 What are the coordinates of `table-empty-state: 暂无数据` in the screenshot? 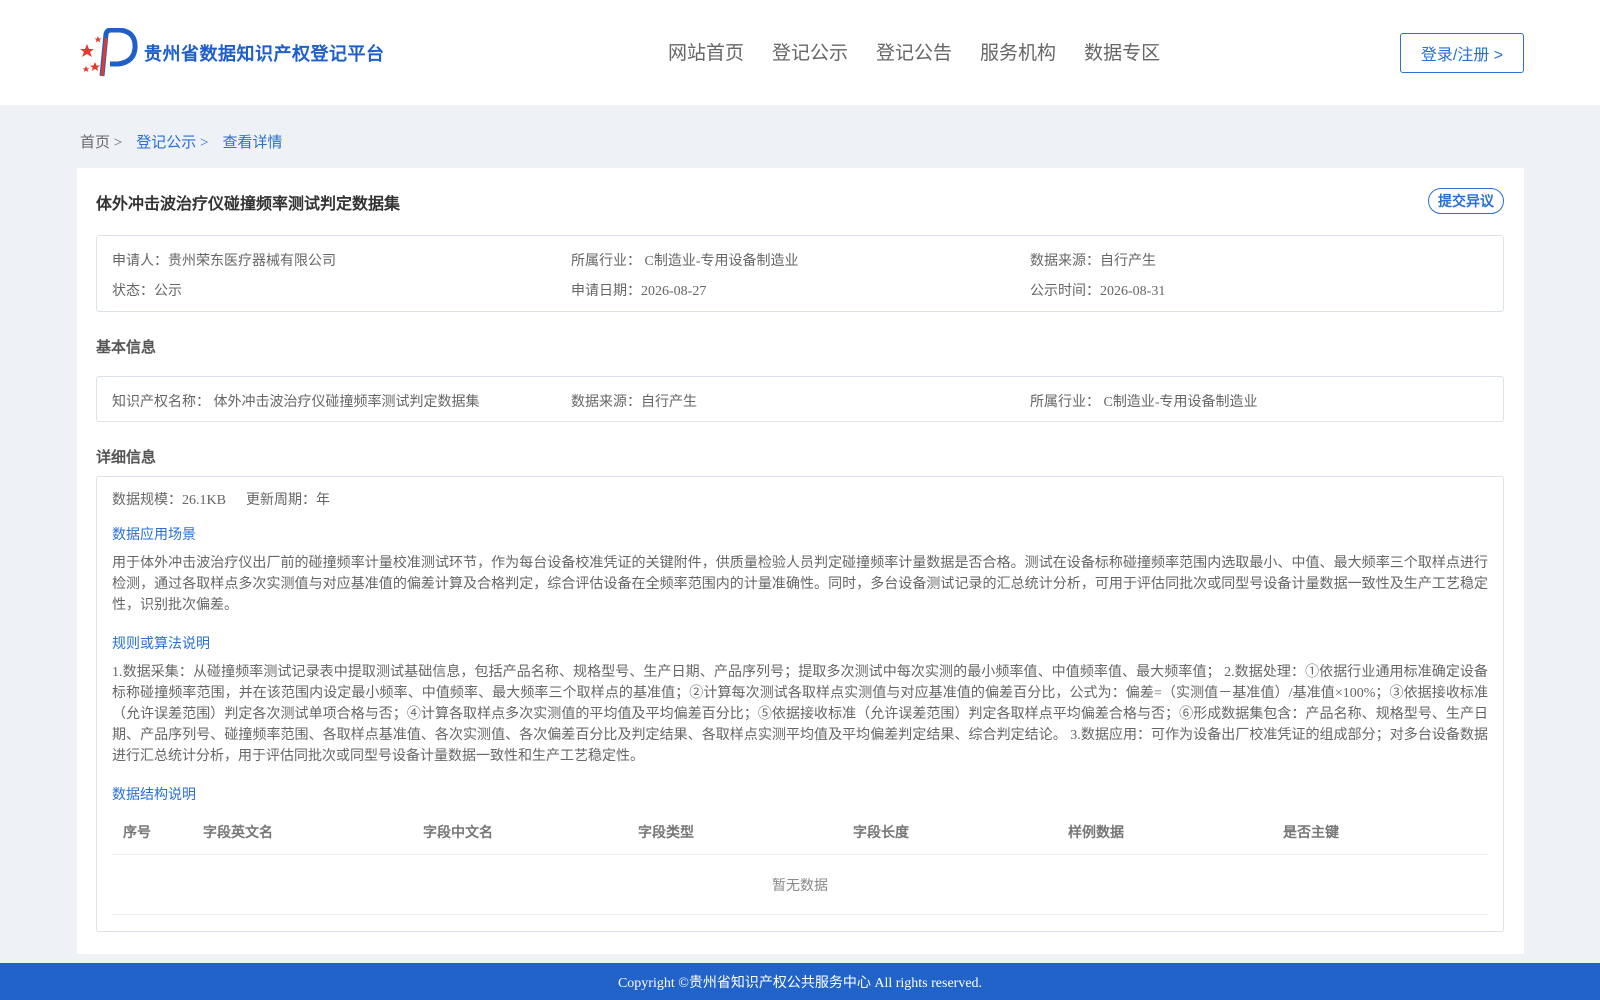 It's located at (800, 885).